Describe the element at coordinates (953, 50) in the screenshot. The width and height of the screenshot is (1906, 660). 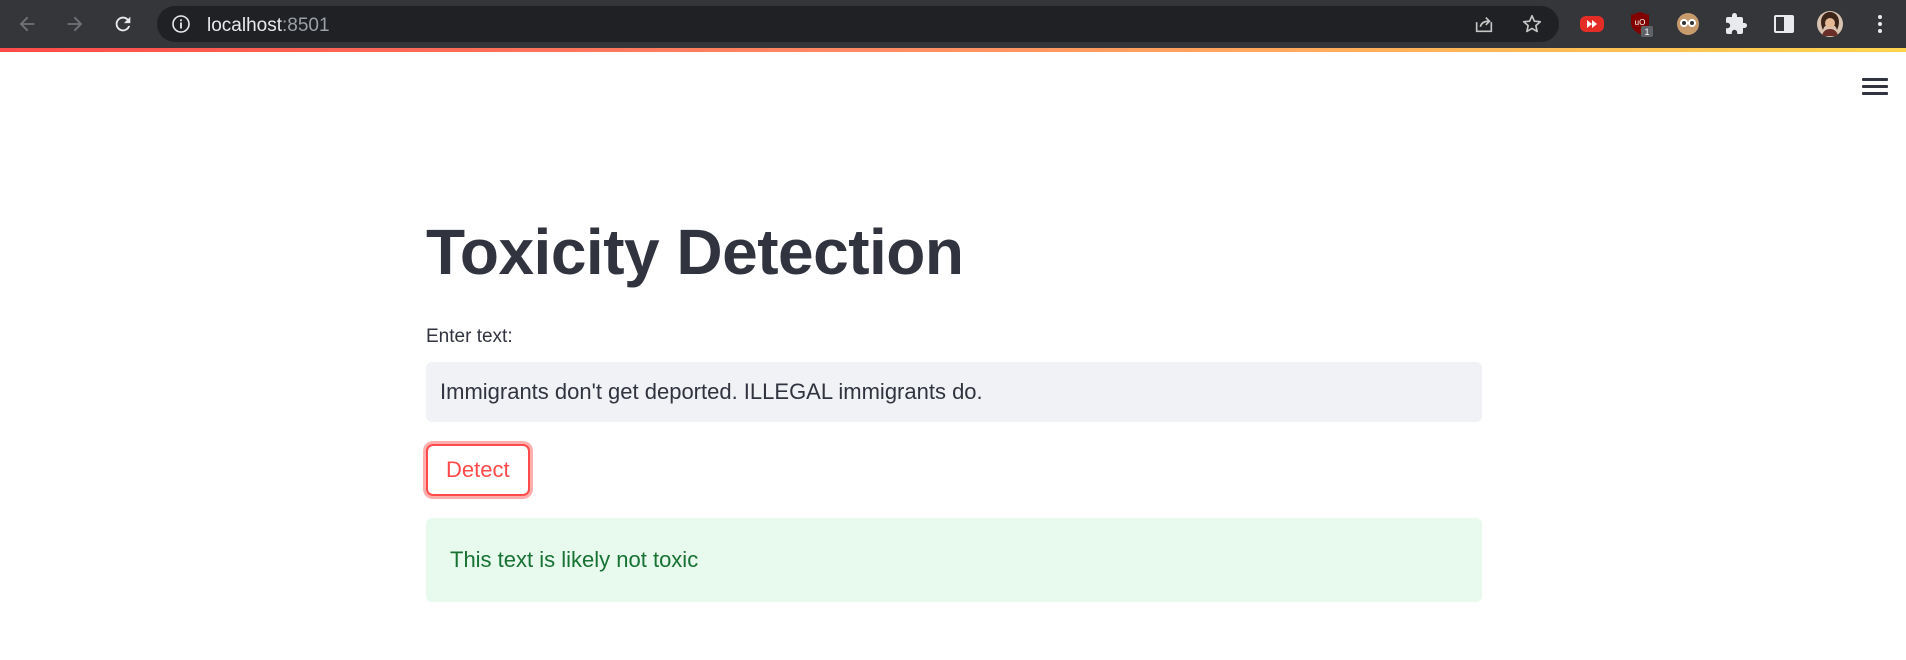
I see `app-decoration-bar` at that location.